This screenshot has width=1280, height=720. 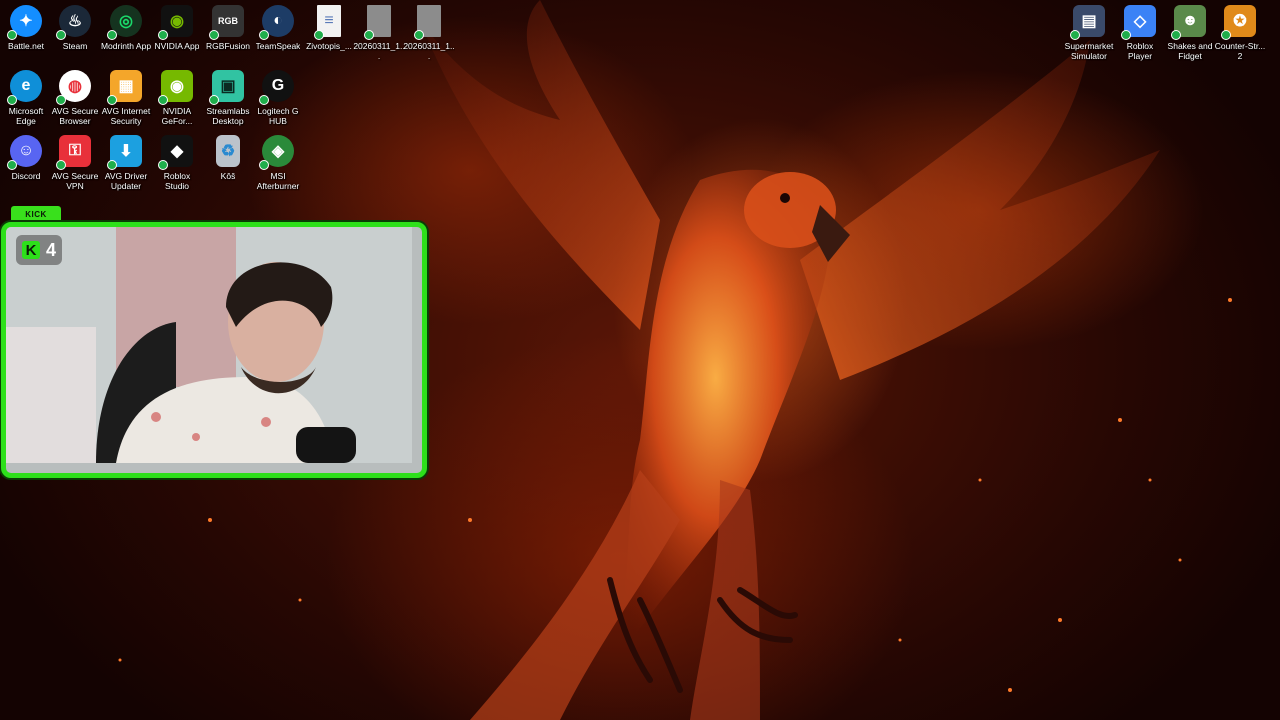 I want to click on roblox-studio-icon: ◆, so click(x=175, y=152).